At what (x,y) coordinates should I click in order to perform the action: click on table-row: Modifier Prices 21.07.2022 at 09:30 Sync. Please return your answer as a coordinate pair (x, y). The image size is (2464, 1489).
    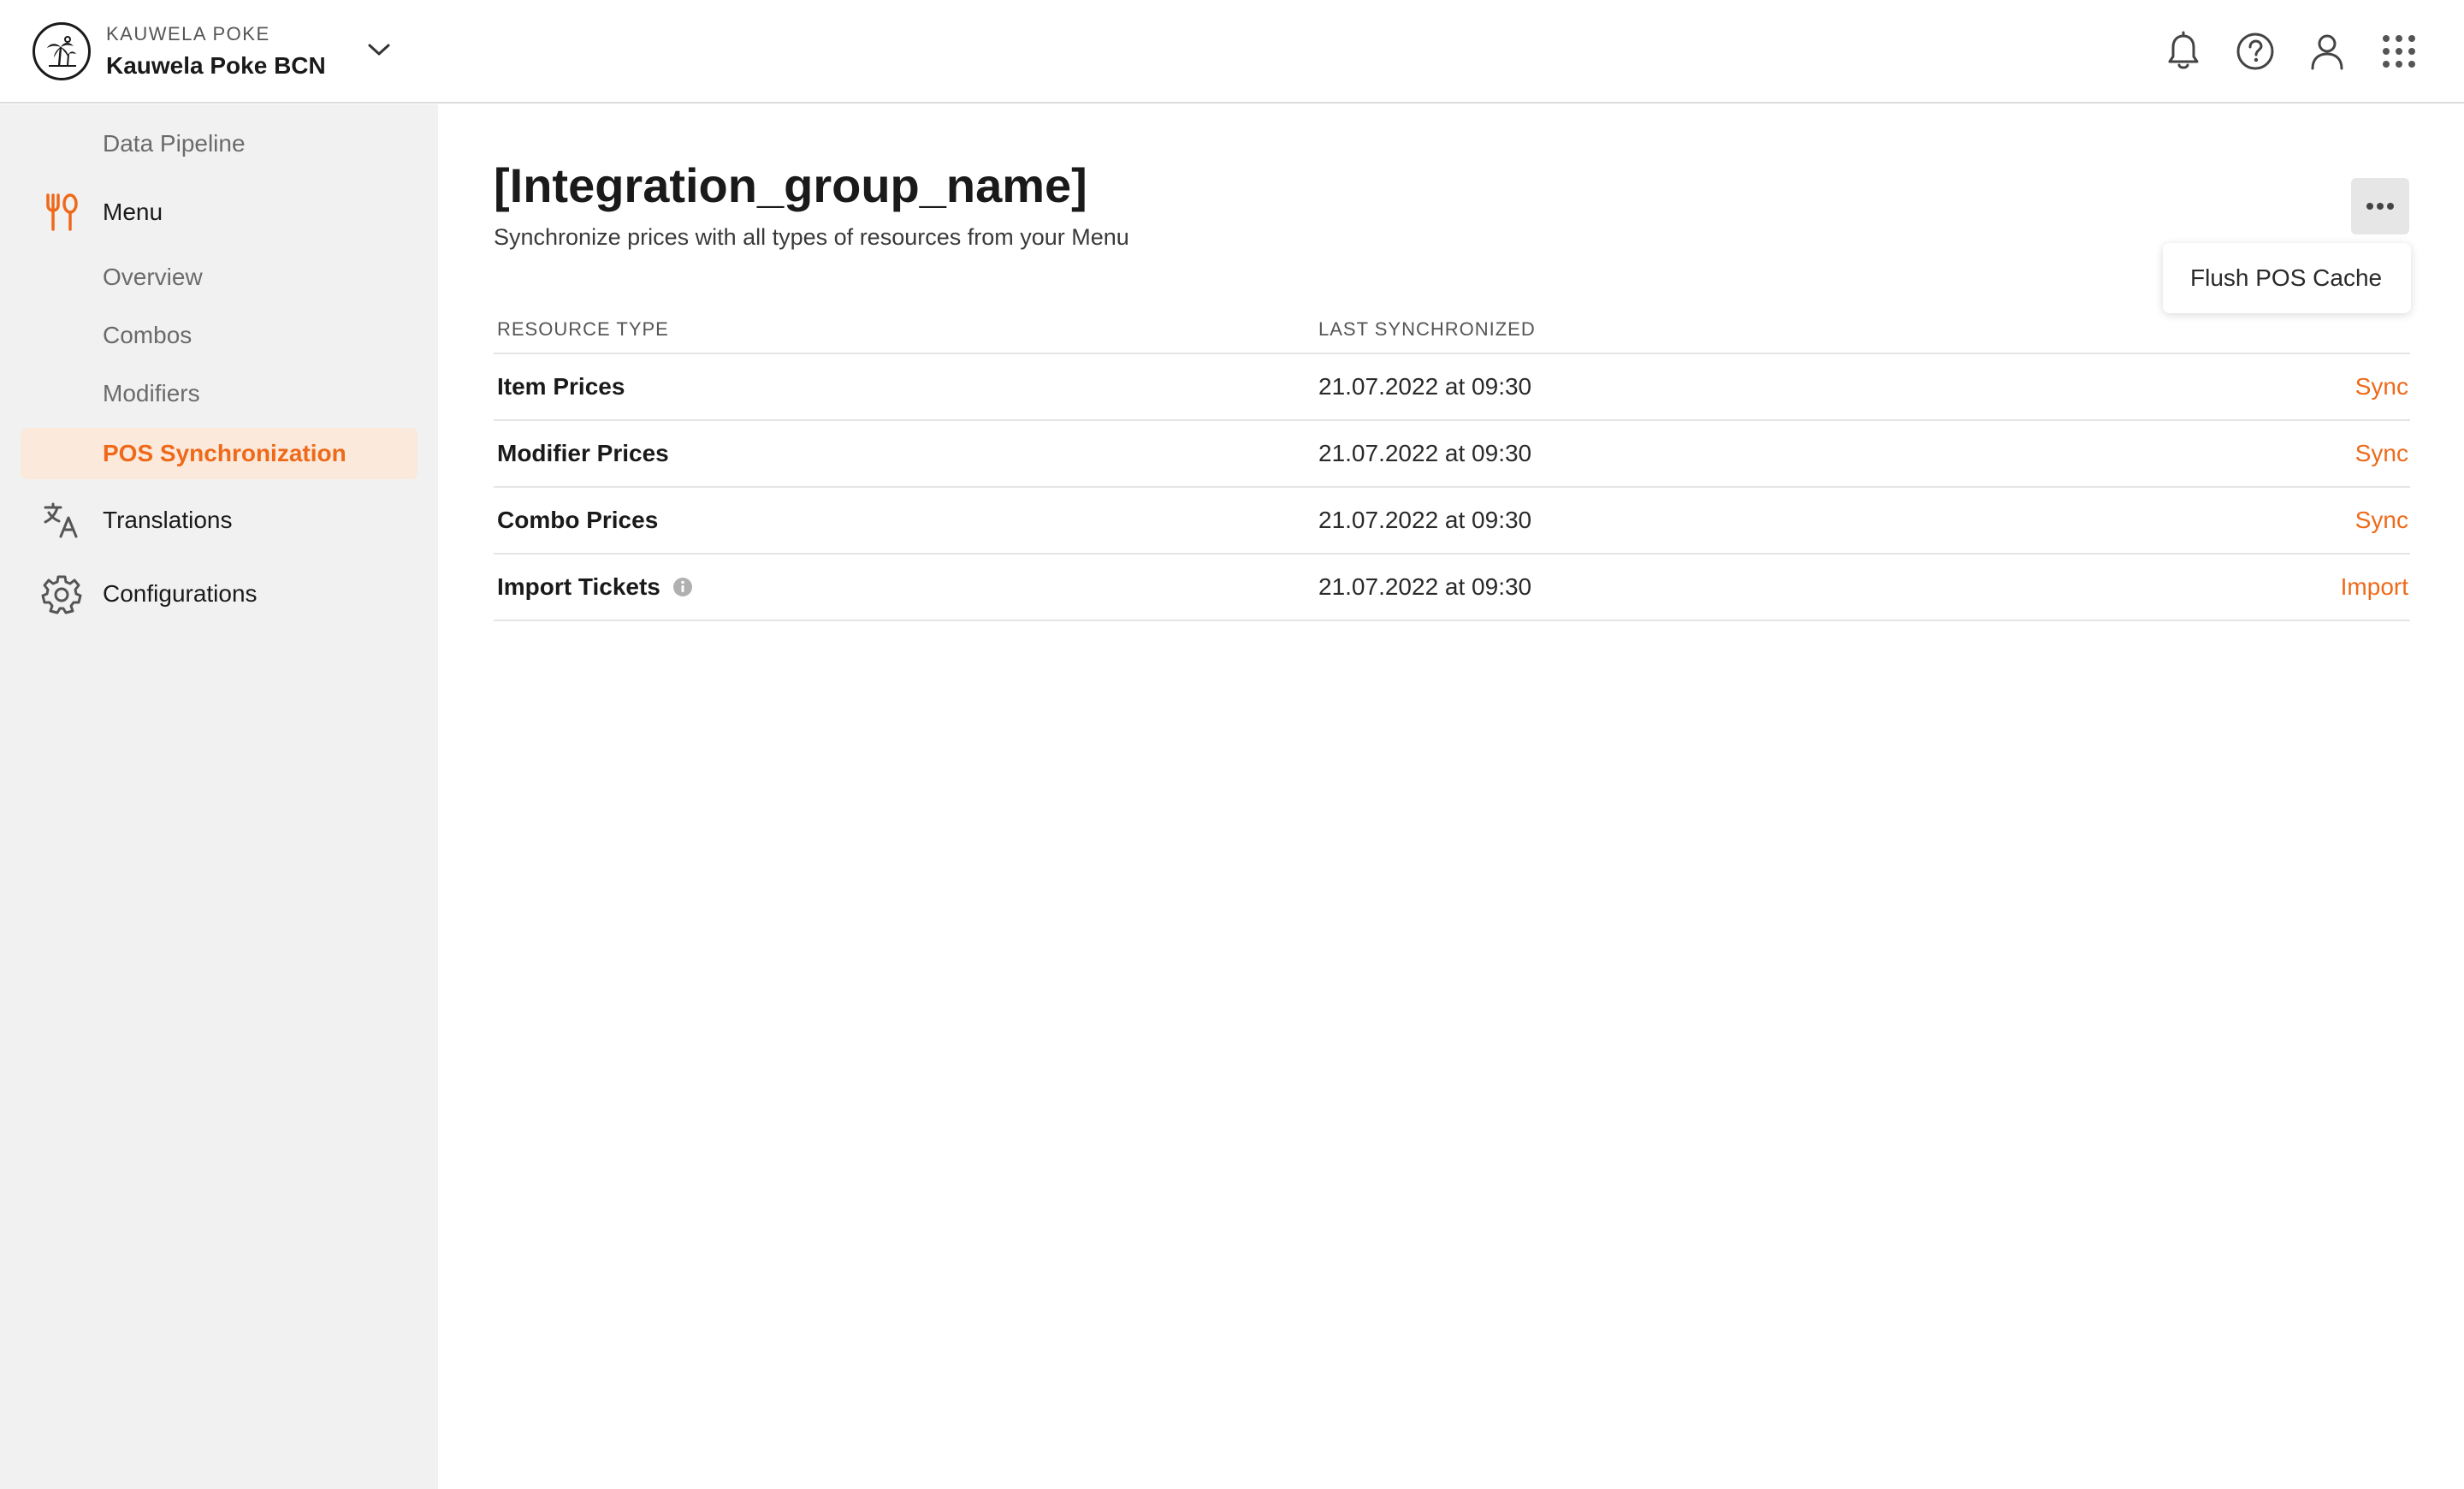
    Looking at the image, I should click on (1452, 455).